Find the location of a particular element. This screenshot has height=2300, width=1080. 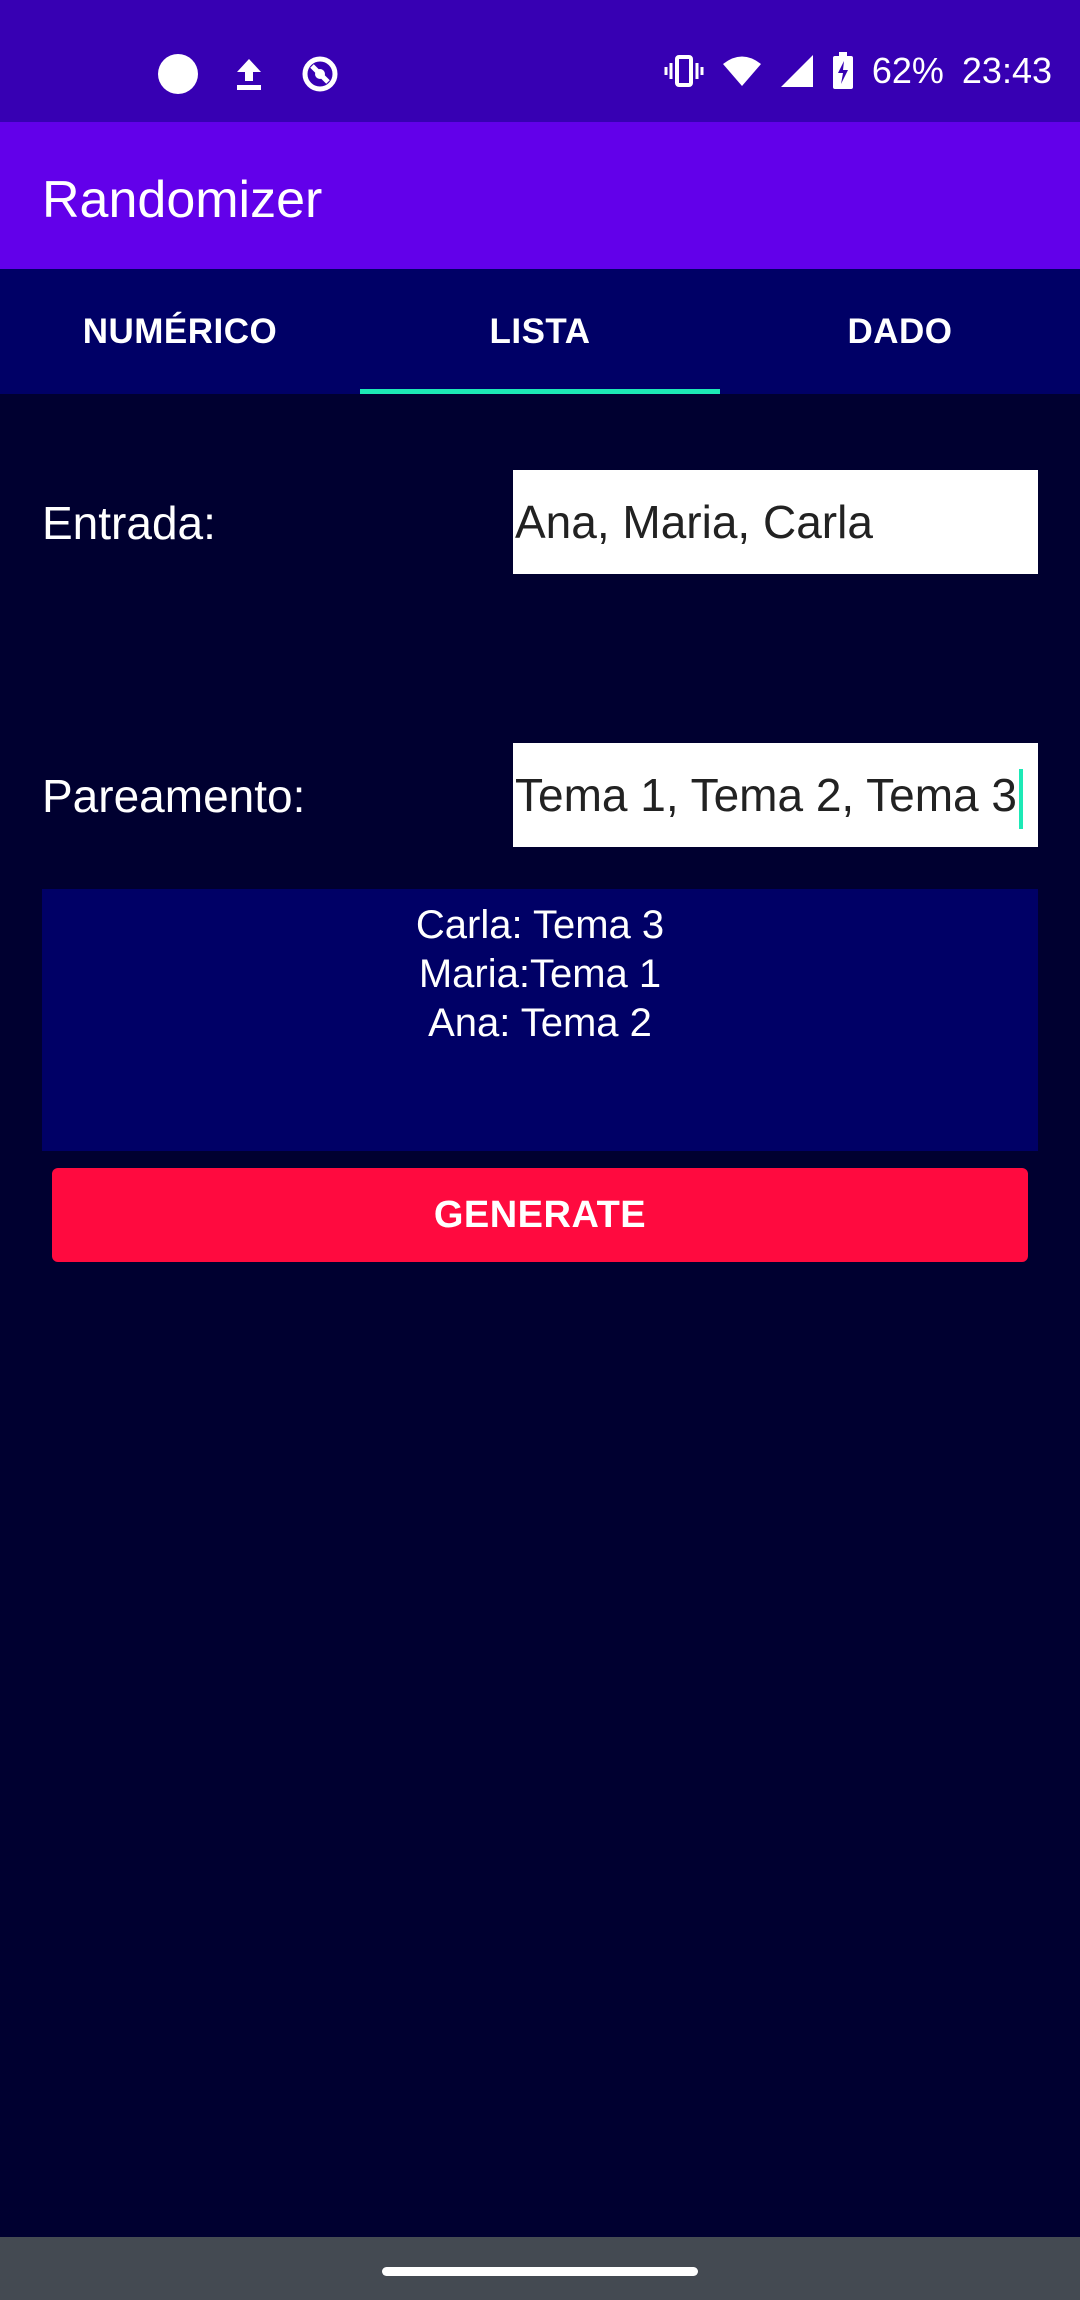

vibrate-icon is located at coordinates (684, 71).